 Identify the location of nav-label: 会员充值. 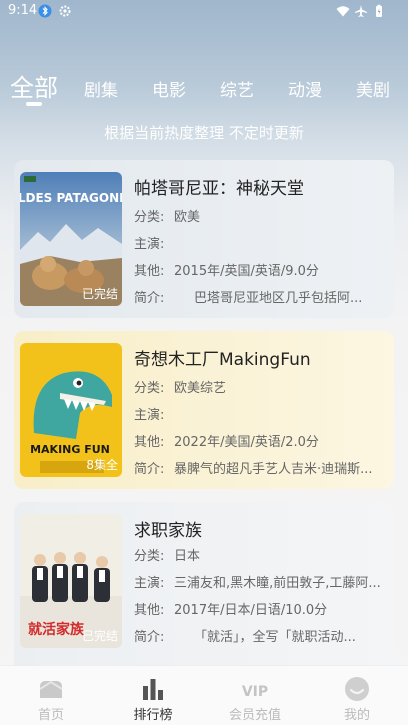
(254, 715).